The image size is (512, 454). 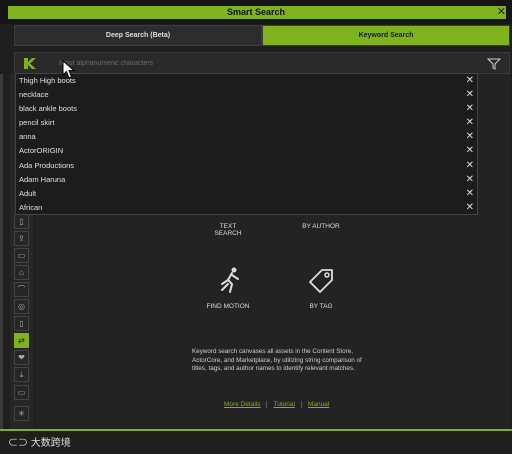 I want to click on filter-icon, so click(x=494, y=64).